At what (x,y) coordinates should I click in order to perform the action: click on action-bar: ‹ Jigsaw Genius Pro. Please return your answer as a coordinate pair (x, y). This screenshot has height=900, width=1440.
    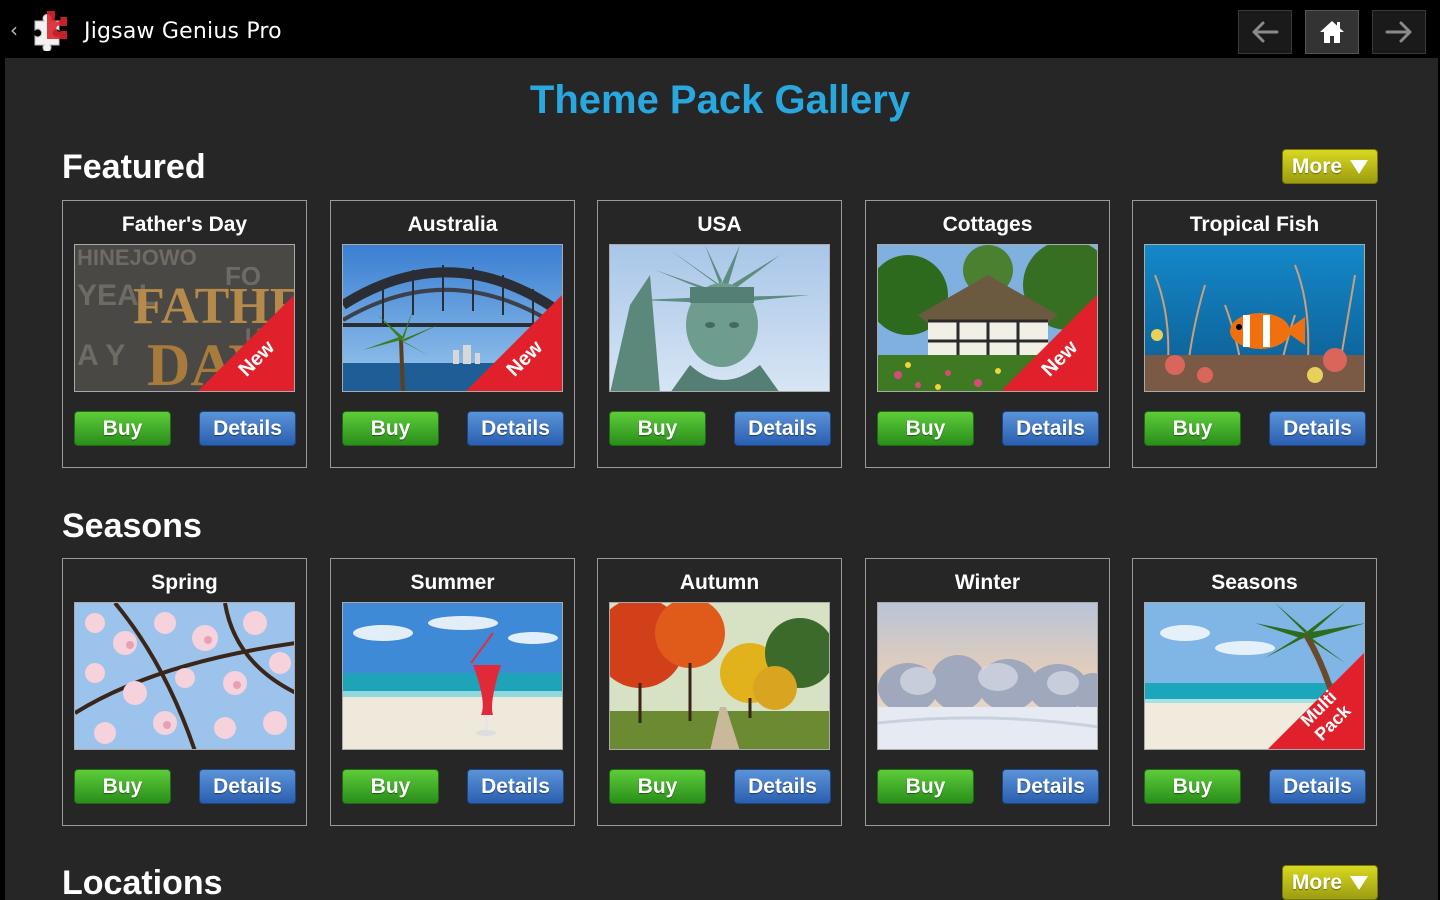
    Looking at the image, I should click on (720, 29).